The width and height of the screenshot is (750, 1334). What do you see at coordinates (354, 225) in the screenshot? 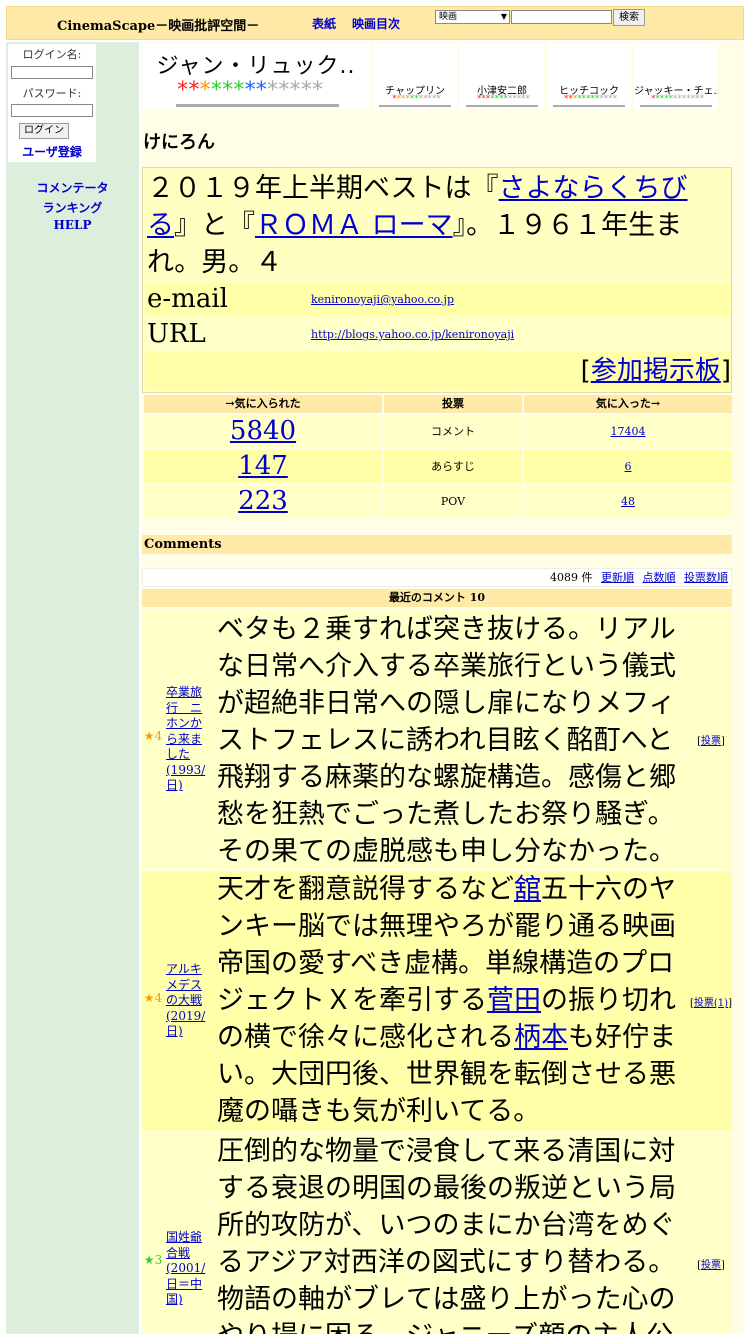
I see `intro-movie-link-2: ＲＯＭＡ ローマ` at bounding box center [354, 225].